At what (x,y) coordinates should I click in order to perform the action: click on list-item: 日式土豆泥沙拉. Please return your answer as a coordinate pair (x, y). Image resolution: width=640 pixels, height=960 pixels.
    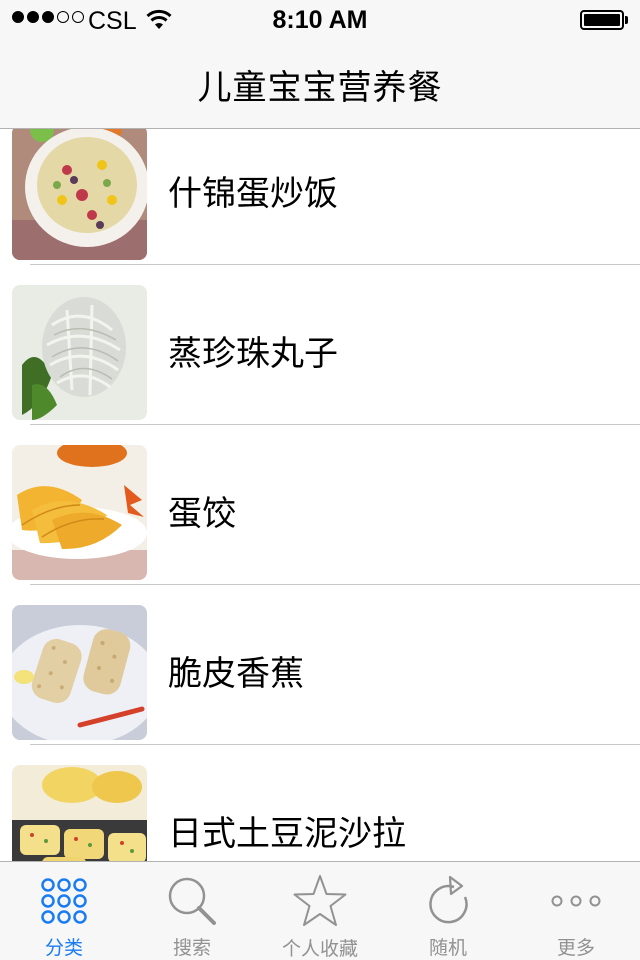
    Looking at the image, I should click on (320, 803).